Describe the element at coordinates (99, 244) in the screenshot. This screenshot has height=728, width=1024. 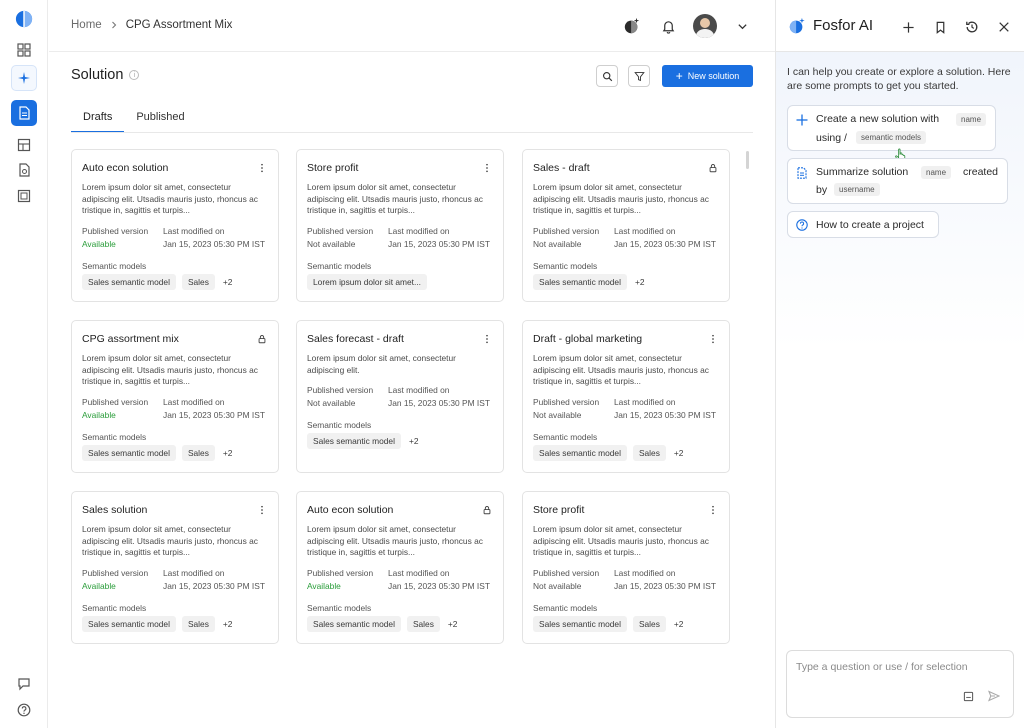
I see `published-status: Available` at that location.